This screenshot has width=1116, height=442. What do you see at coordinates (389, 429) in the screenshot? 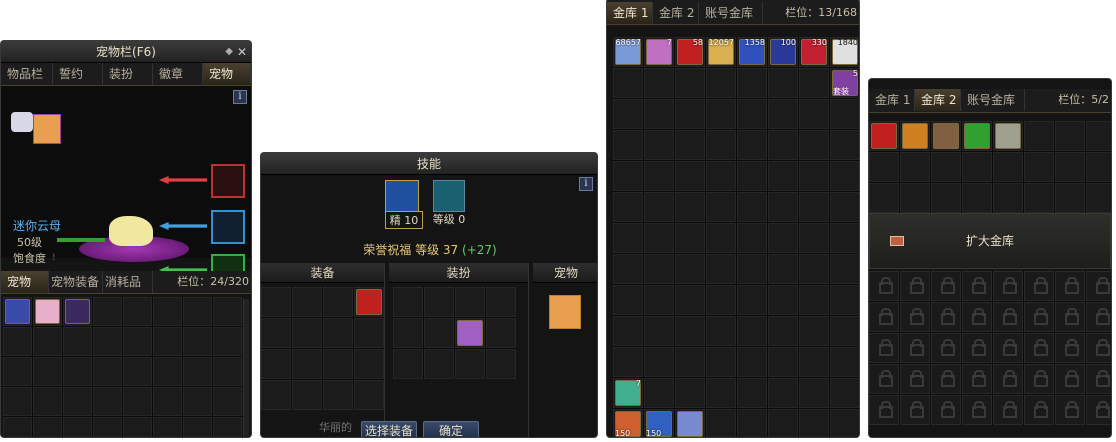
I see `select-equipment-button: 选择装备` at bounding box center [389, 429].